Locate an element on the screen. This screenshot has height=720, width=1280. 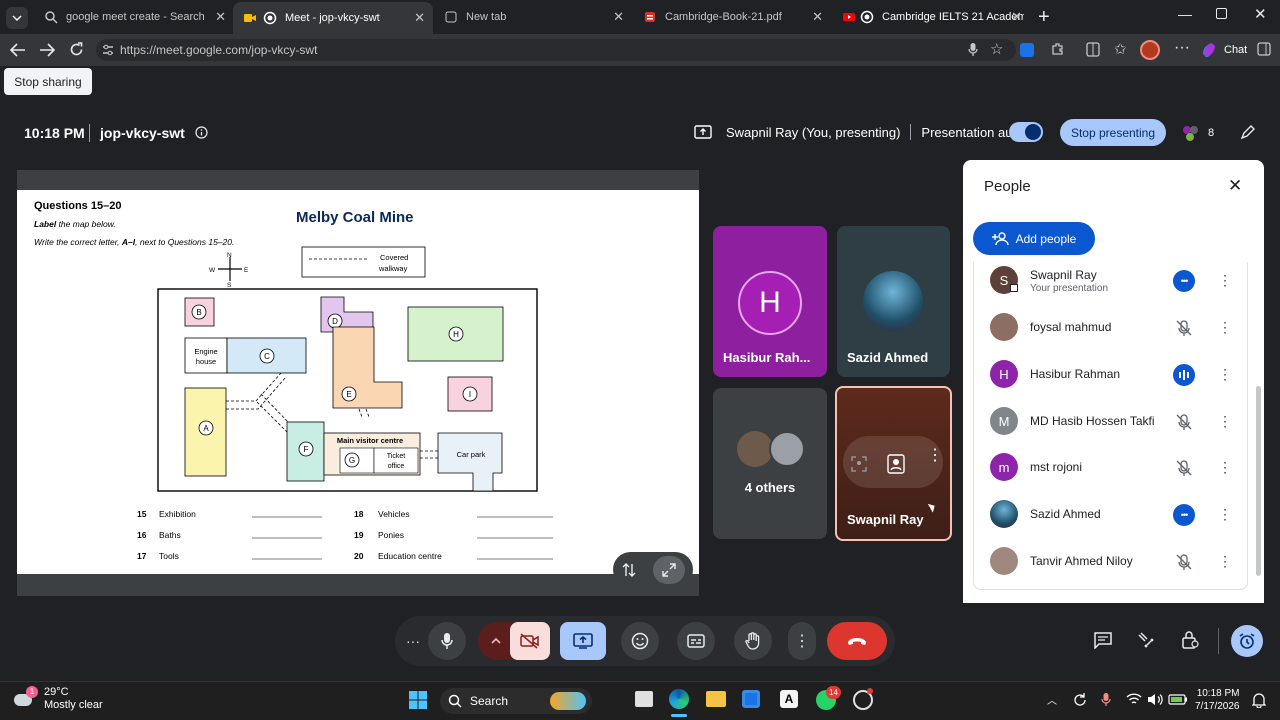
chat-icon is located at coordinates (1103, 640).